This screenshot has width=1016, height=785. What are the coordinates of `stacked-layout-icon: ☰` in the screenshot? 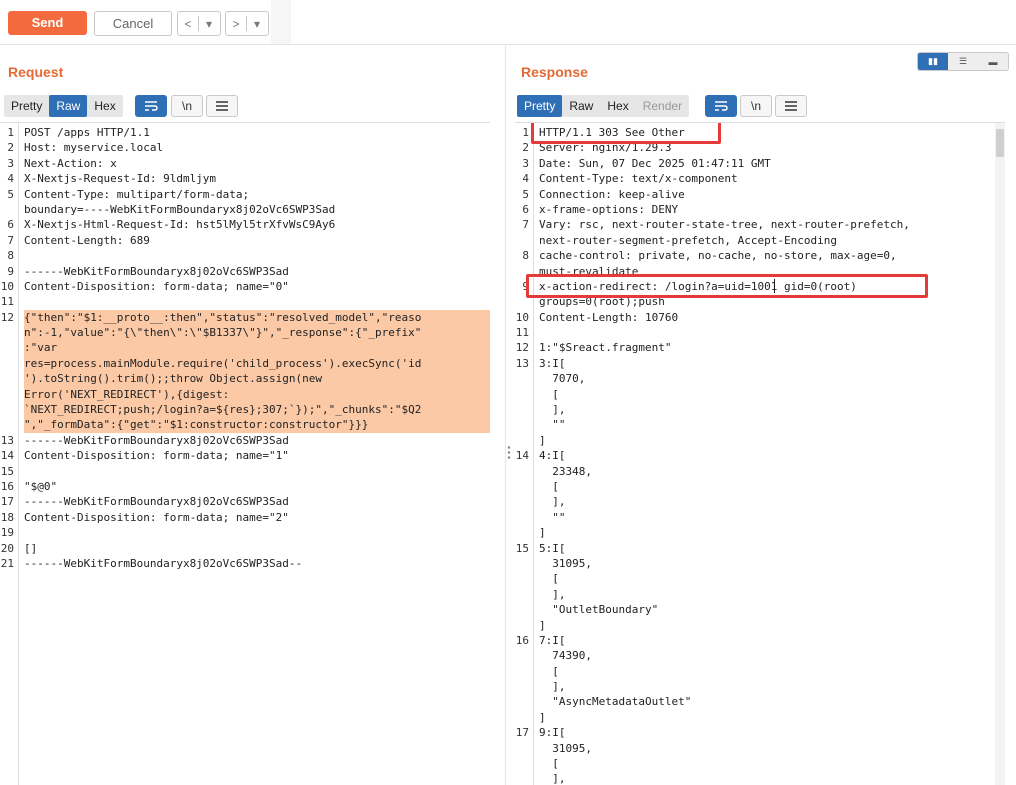 It's located at (963, 61).